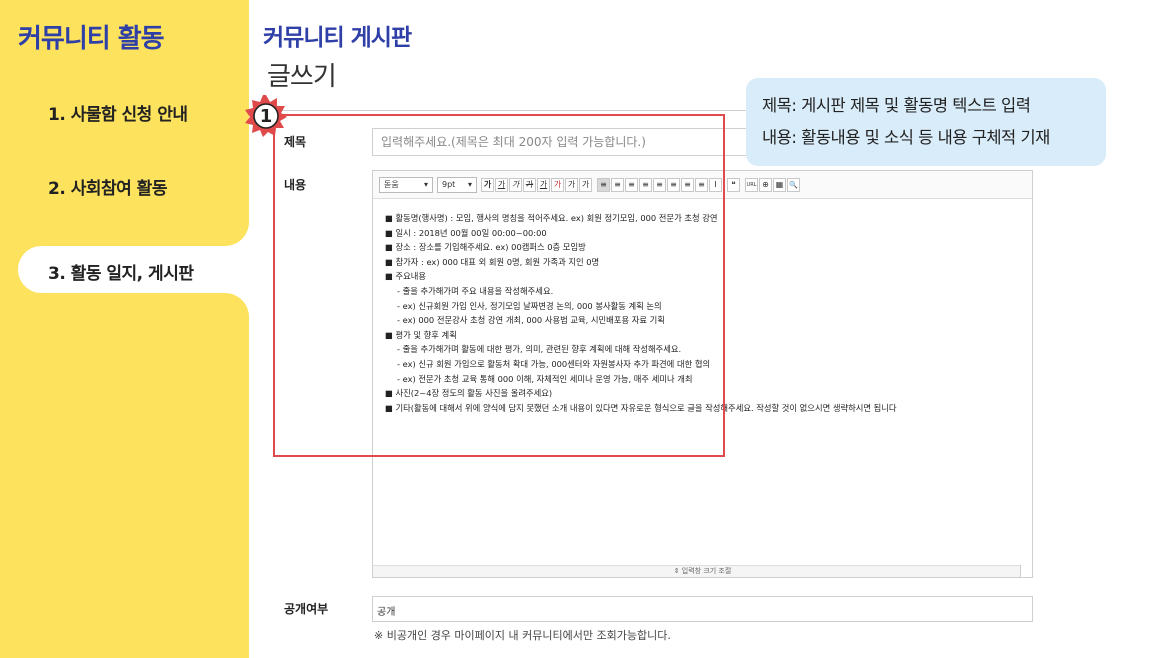  What do you see at coordinates (702, 609) in the screenshot?
I see `public-select: 공개` at bounding box center [702, 609].